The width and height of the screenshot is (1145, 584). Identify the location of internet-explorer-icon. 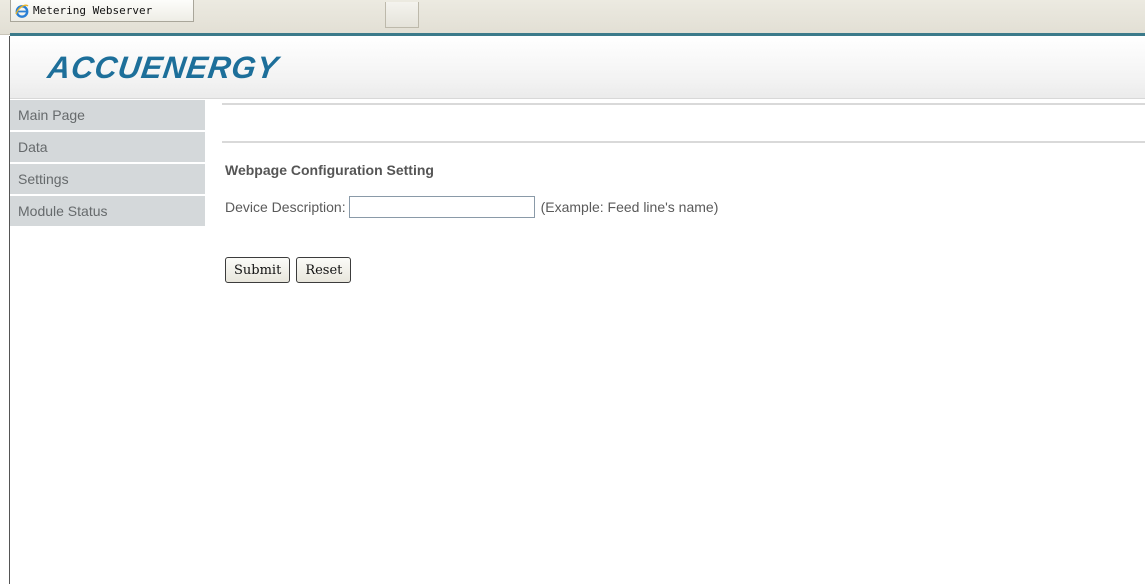
(22, 11).